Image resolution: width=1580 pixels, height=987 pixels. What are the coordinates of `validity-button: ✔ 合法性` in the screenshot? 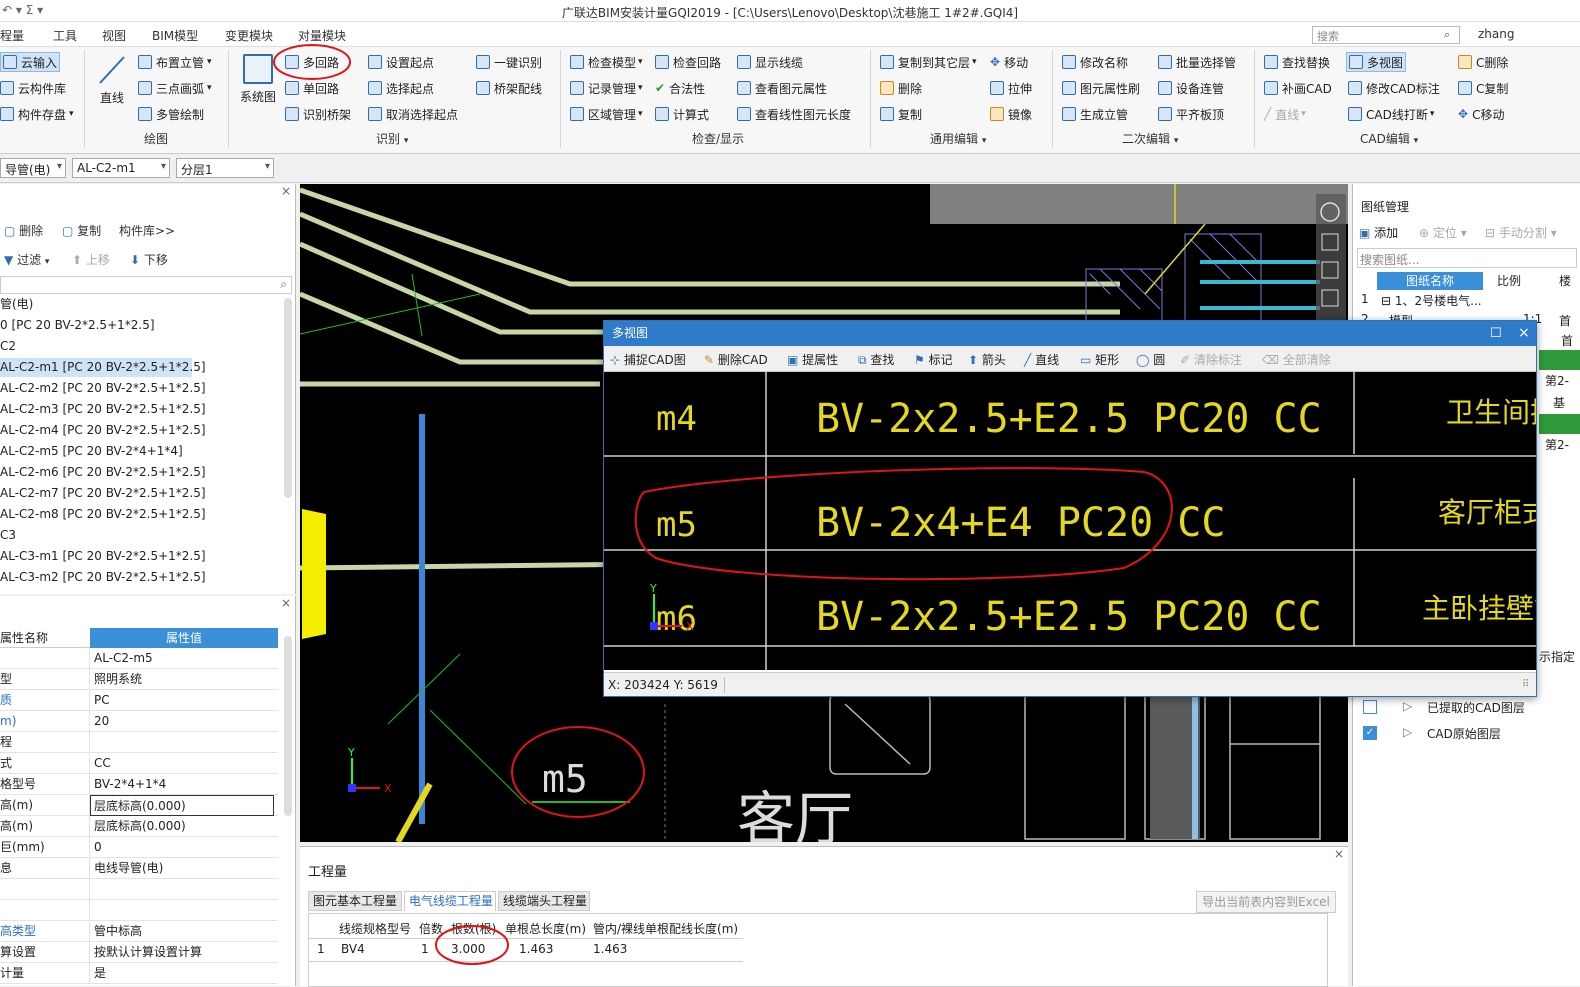 It's located at (680, 88).